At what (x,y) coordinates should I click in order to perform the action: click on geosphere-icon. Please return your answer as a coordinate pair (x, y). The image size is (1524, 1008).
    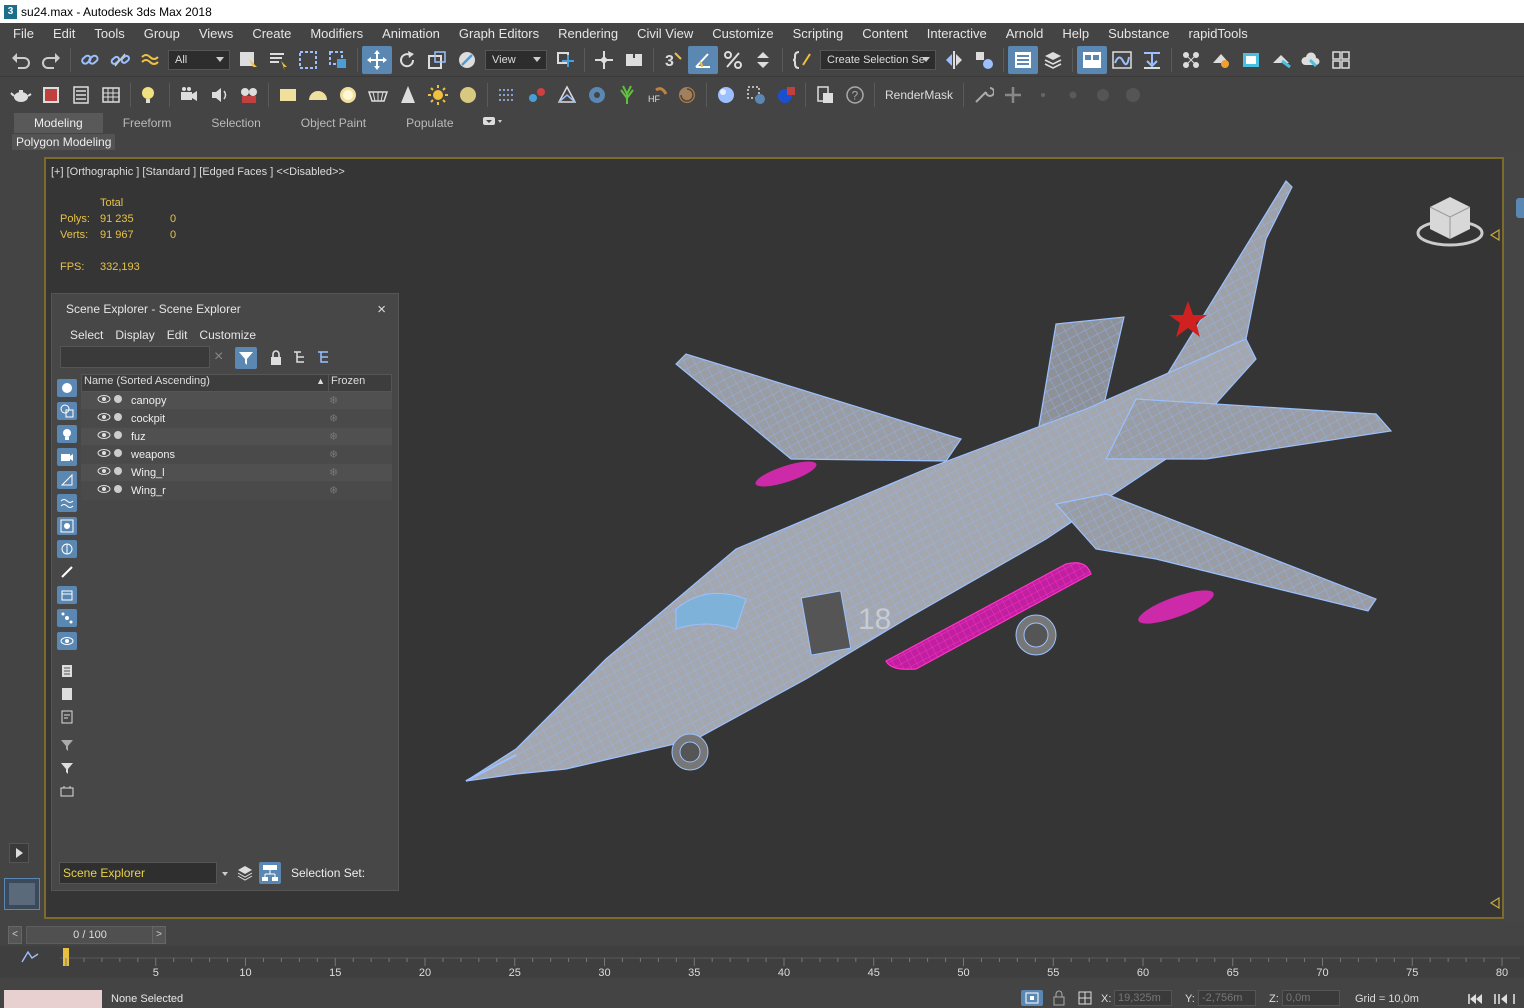
    Looking at the image, I should click on (378, 95).